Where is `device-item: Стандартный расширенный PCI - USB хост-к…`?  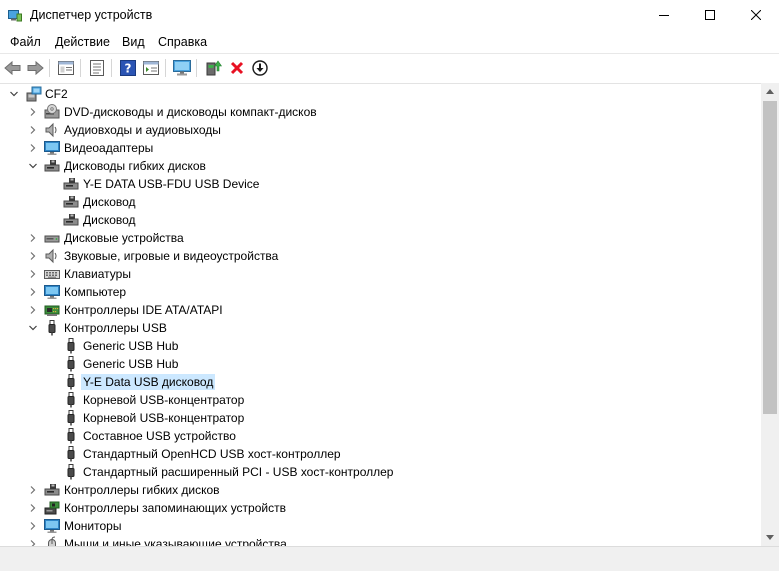 device-item: Стандартный расширенный PCI - USB хост-к… is located at coordinates (380, 472).